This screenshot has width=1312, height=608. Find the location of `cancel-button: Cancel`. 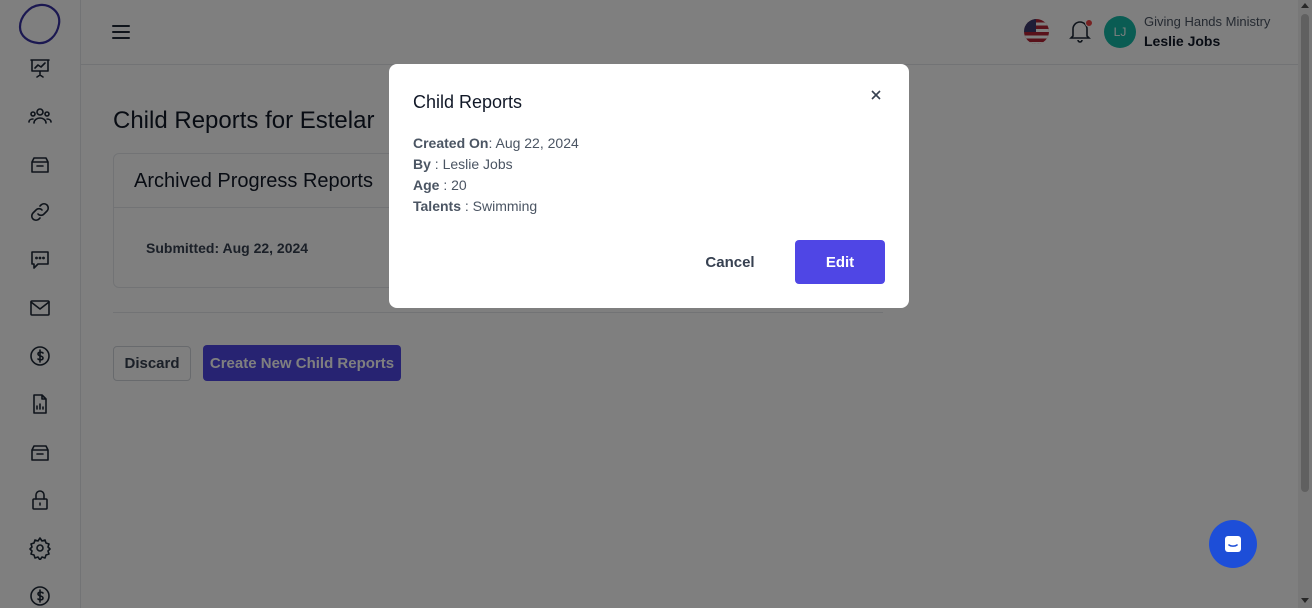

cancel-button: Cancel is located at coordinates (730, 262).